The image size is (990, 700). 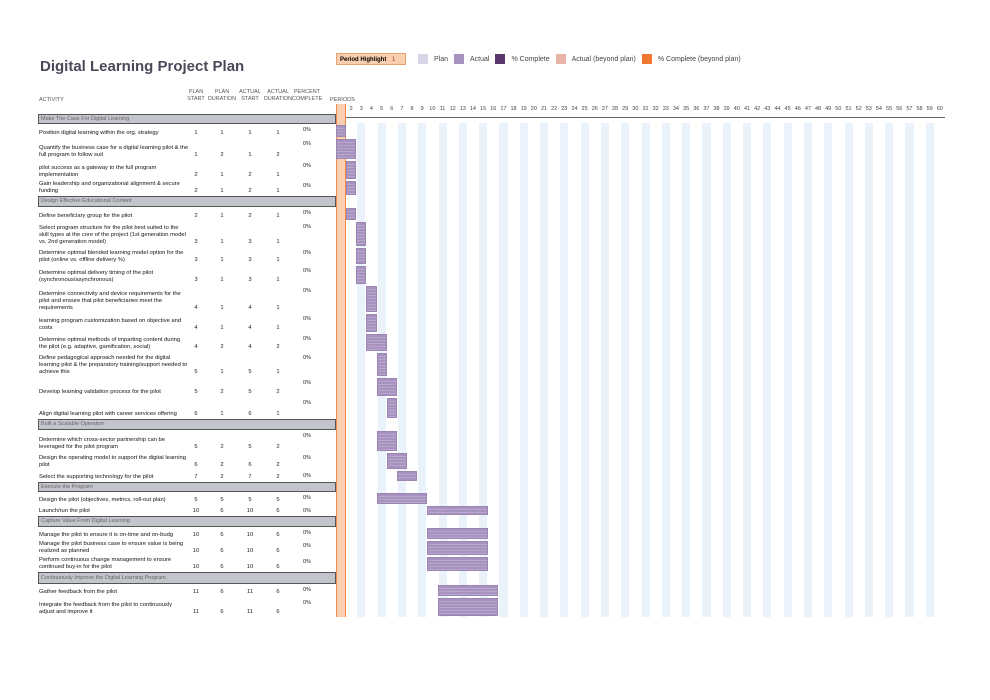 I want to click on period-number: 16, so click(x=493, y=109).